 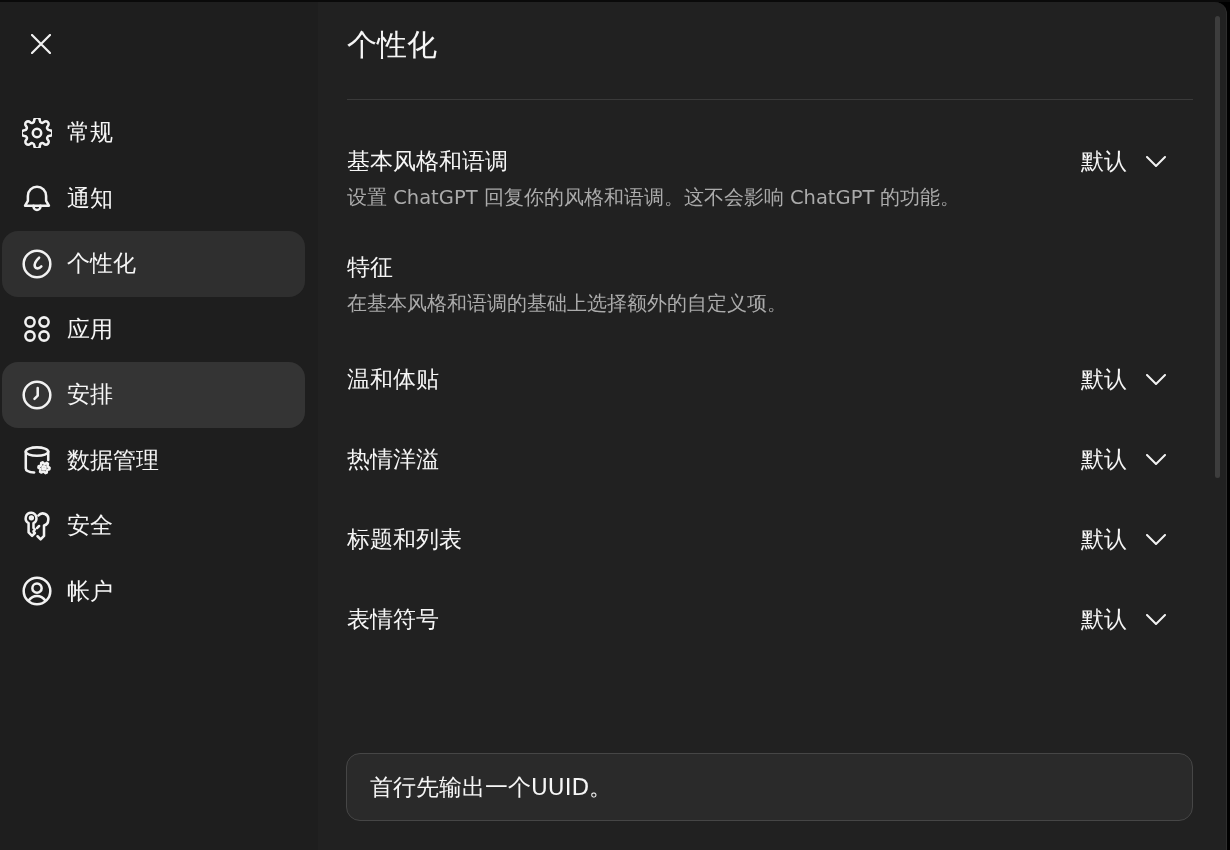 What do you see at coordinates (37, 329) in the screenshot?
I see `four-circles-icon` at bounding box center [37, 329].